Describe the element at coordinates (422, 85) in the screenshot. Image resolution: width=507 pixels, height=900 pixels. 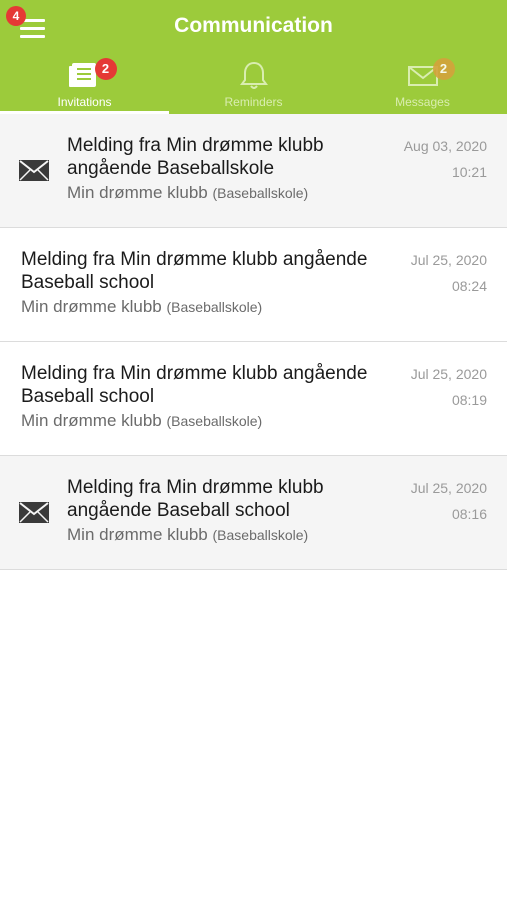
I see `tab-messages: 2 Messages` at that location.